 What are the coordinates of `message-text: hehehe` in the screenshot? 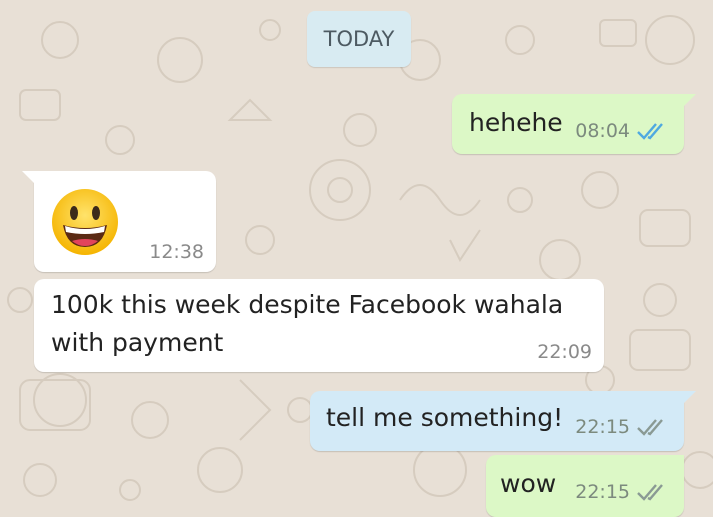 It's located at (516, 122).